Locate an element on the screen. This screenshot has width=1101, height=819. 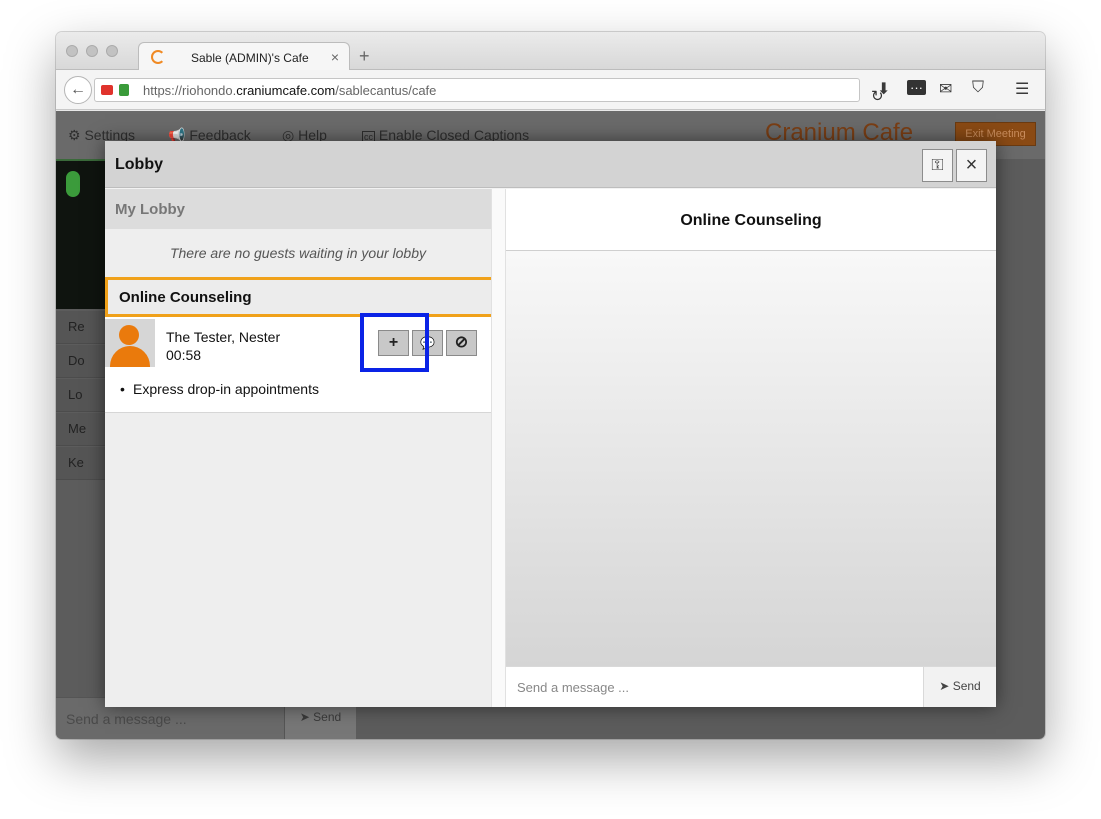
menu-icon: ☰ is located at coordinates (1022, 89).